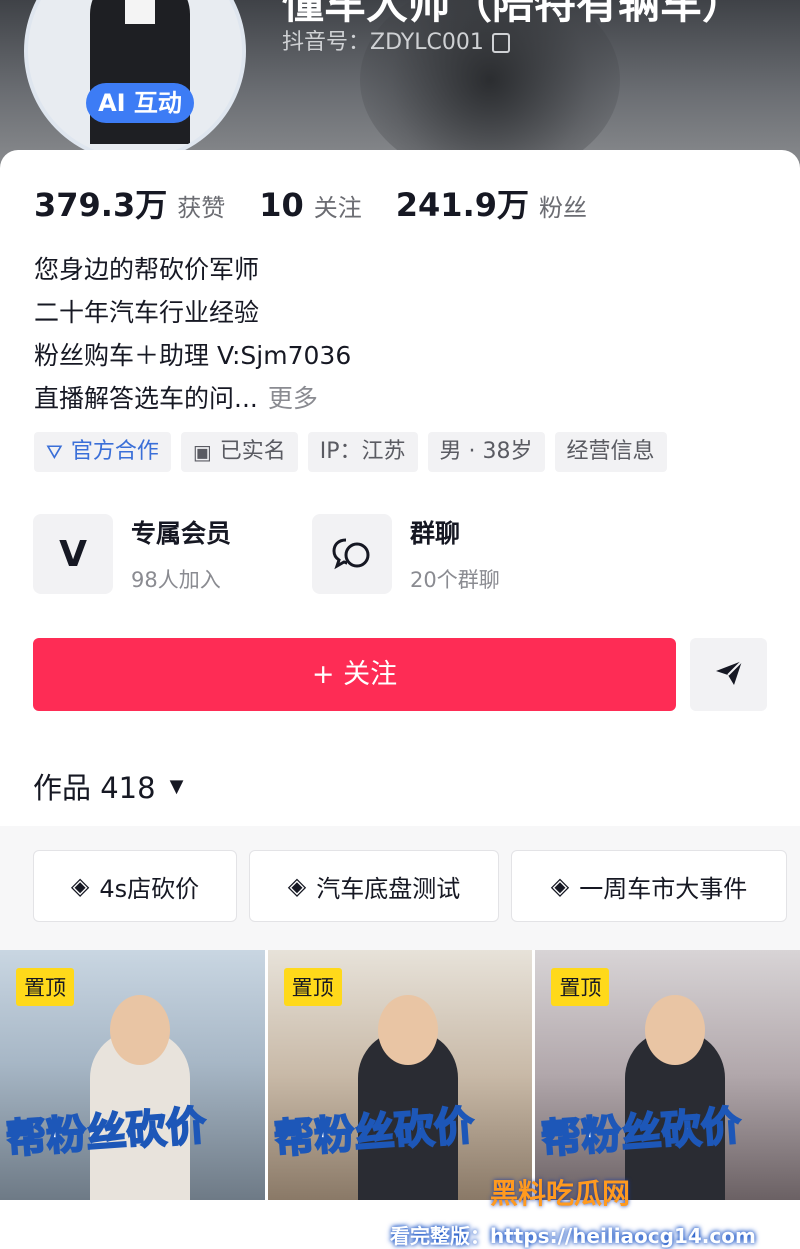  I want to click on tag-label: IP：江苏, so click(362, 451).